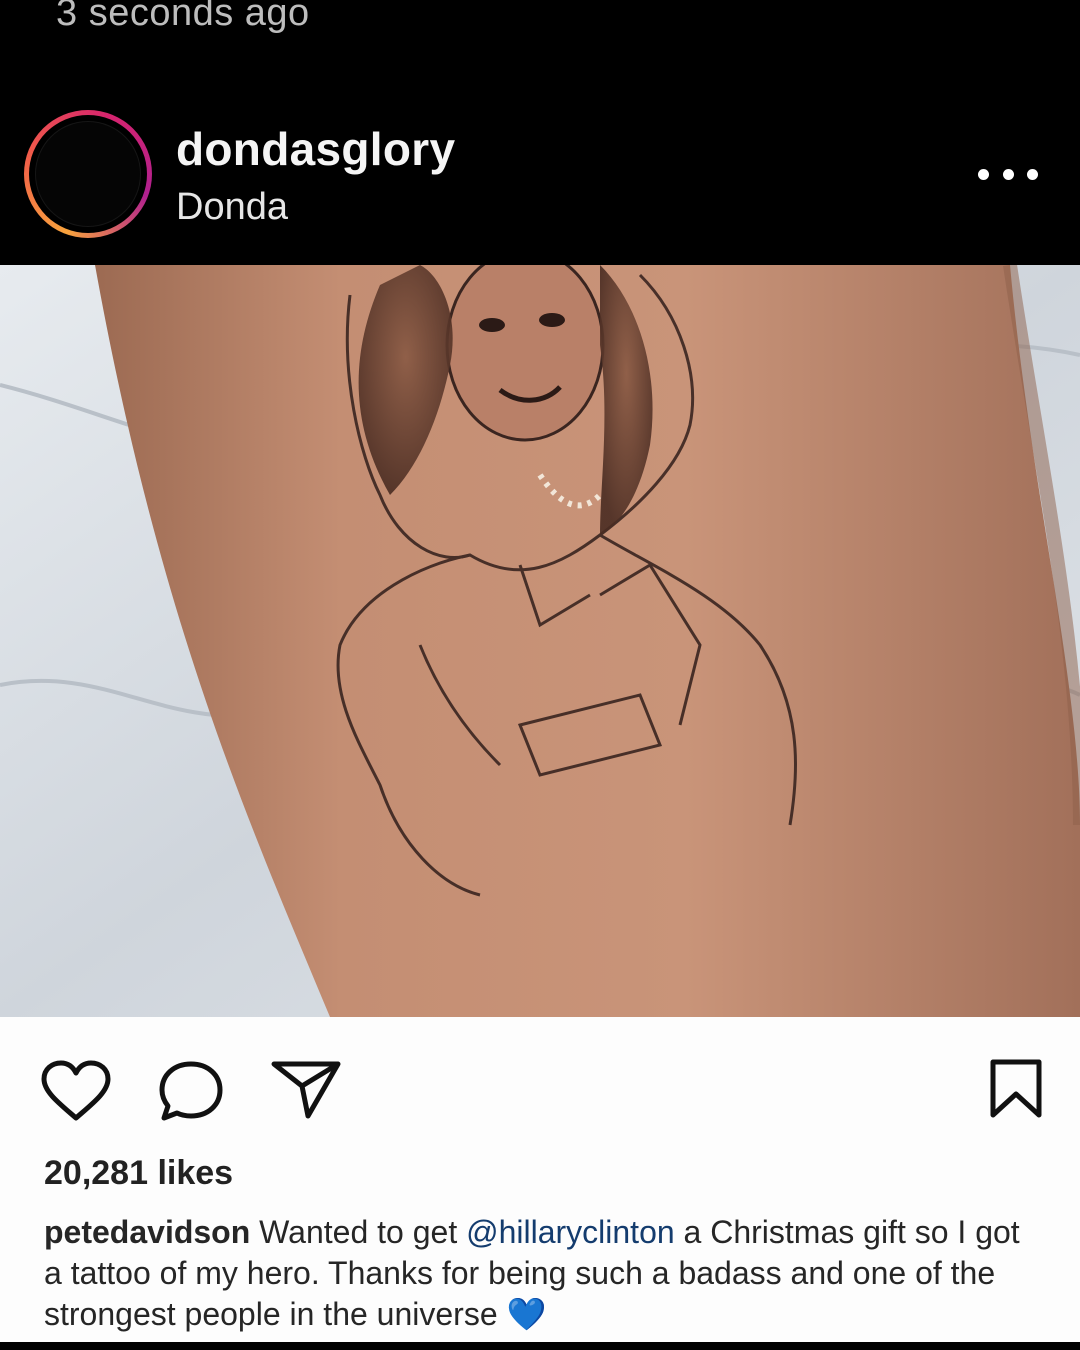 Image resolution: width=1080 pixels, height=1350 pixels. I want to click on avatar-image, so click(88, 174).